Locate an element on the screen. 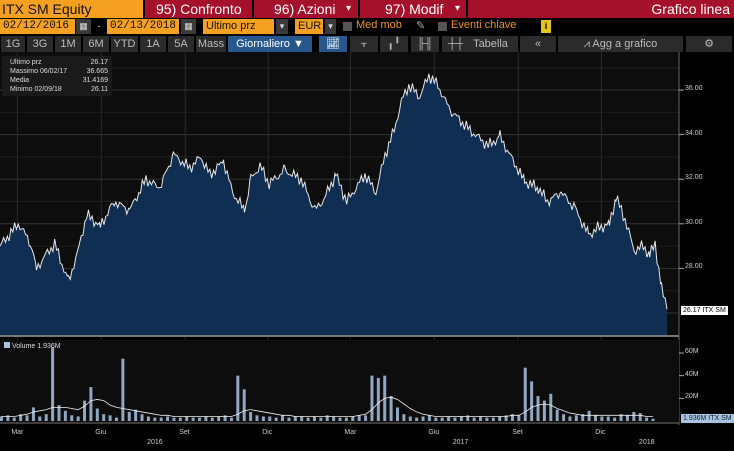  end-date-input: 02/13/2018 is located at coordinates (143, 26).